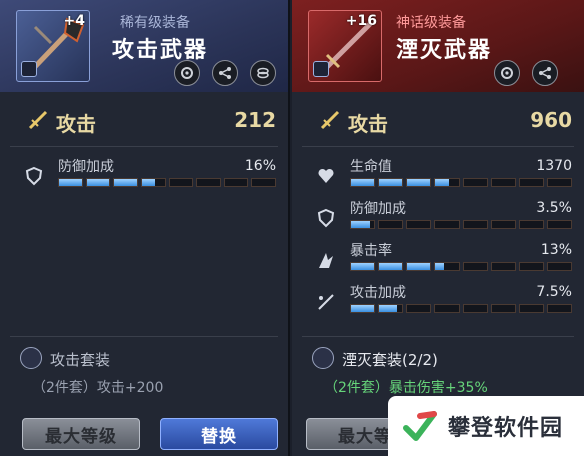  I want to click on watermark-logo-icon, so click(420, 426).